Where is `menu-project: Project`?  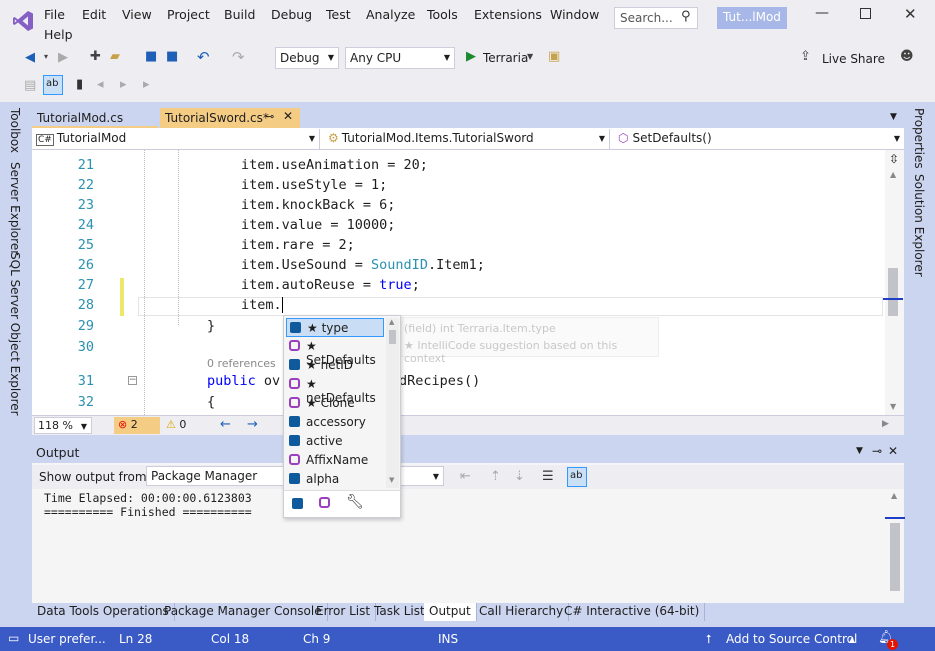 menu-project: Project is located at coordinates (188, 14).